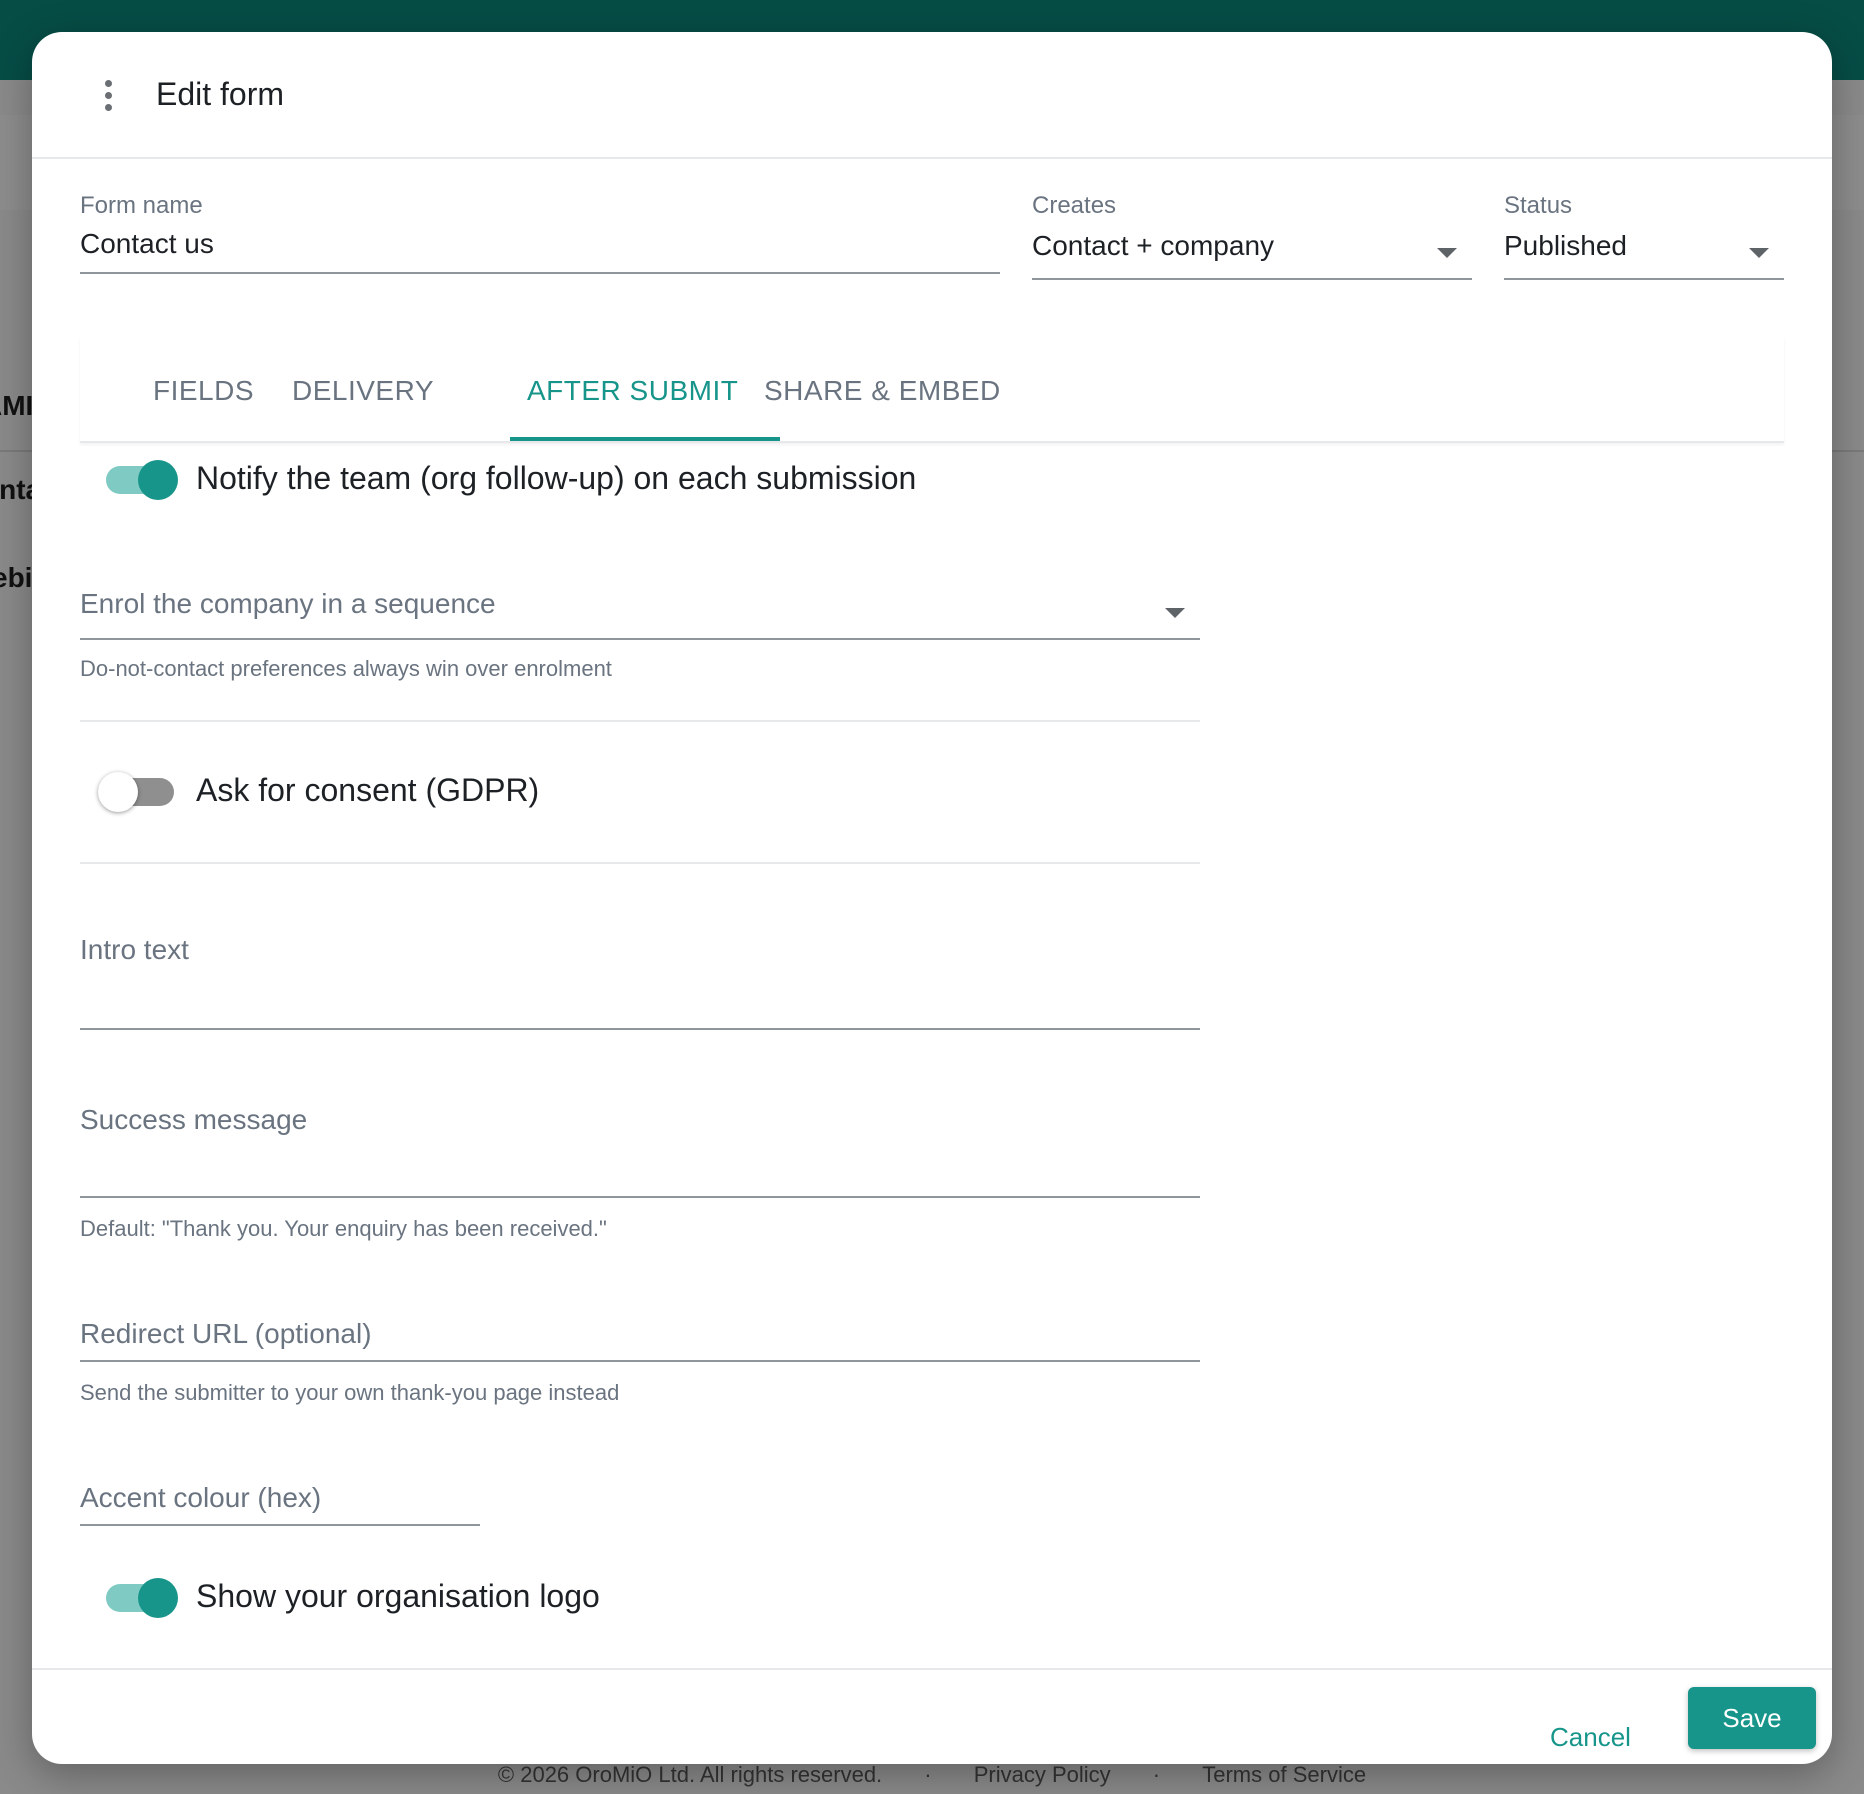  What do you see at coordinates (16, 577) in the screenshot?
I see `background-row-fragment: ebi` at bounding box center [16, 577].